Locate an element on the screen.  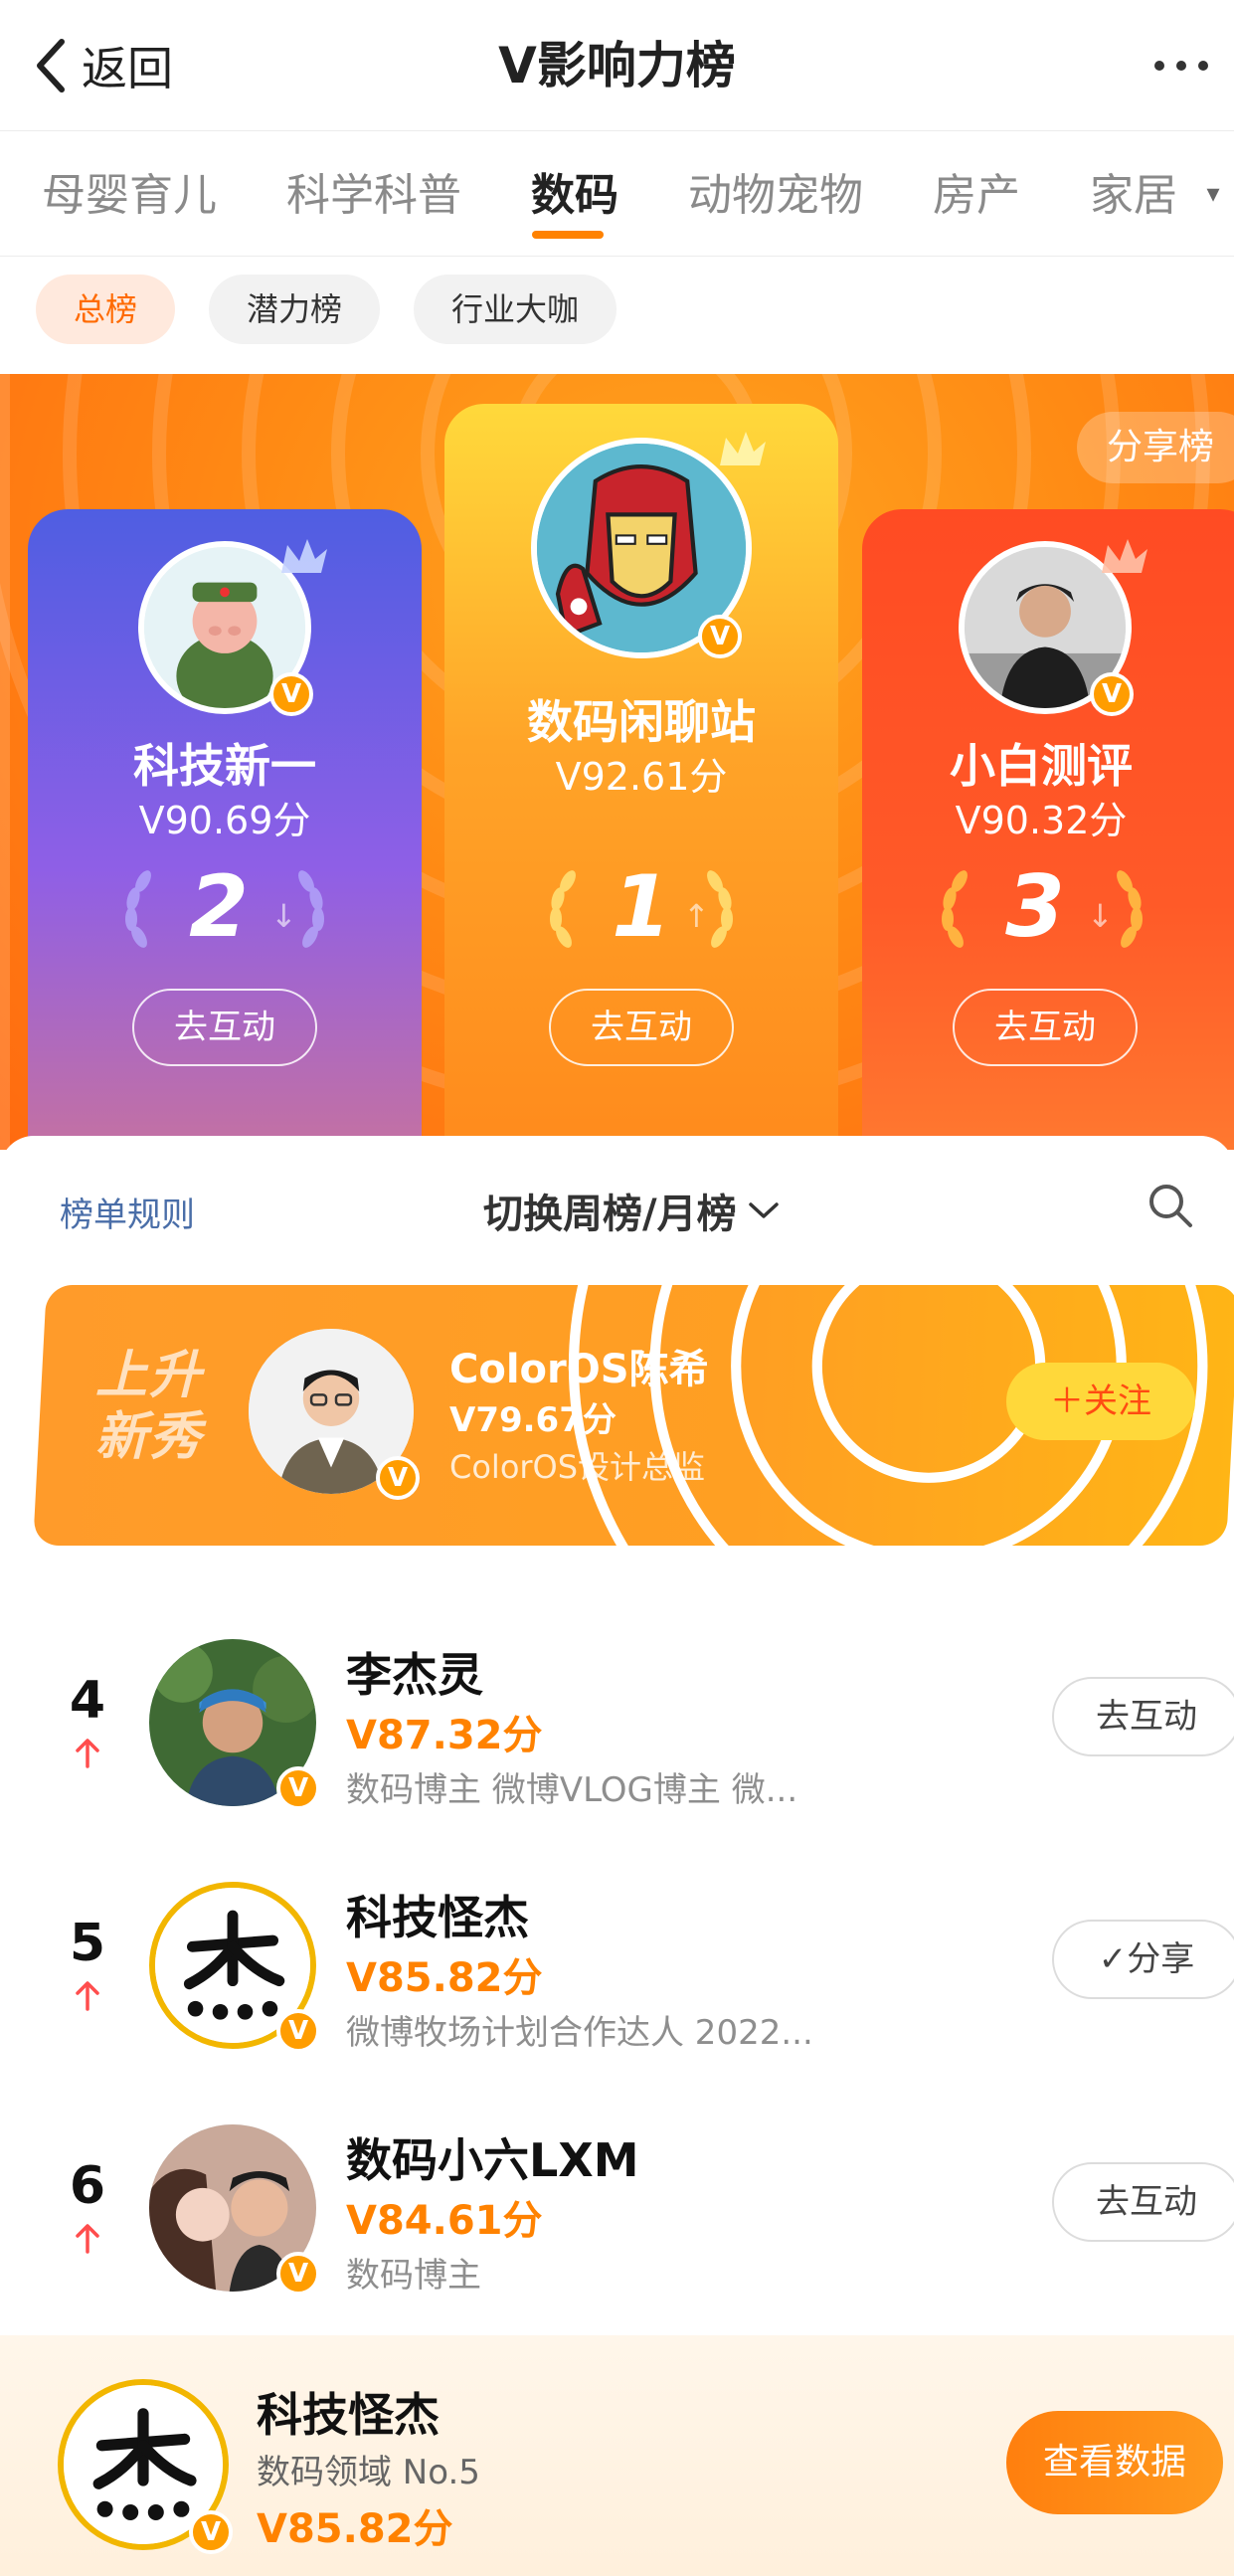
list-item-score: V85.82分 is located at coordinates (444, 1978).